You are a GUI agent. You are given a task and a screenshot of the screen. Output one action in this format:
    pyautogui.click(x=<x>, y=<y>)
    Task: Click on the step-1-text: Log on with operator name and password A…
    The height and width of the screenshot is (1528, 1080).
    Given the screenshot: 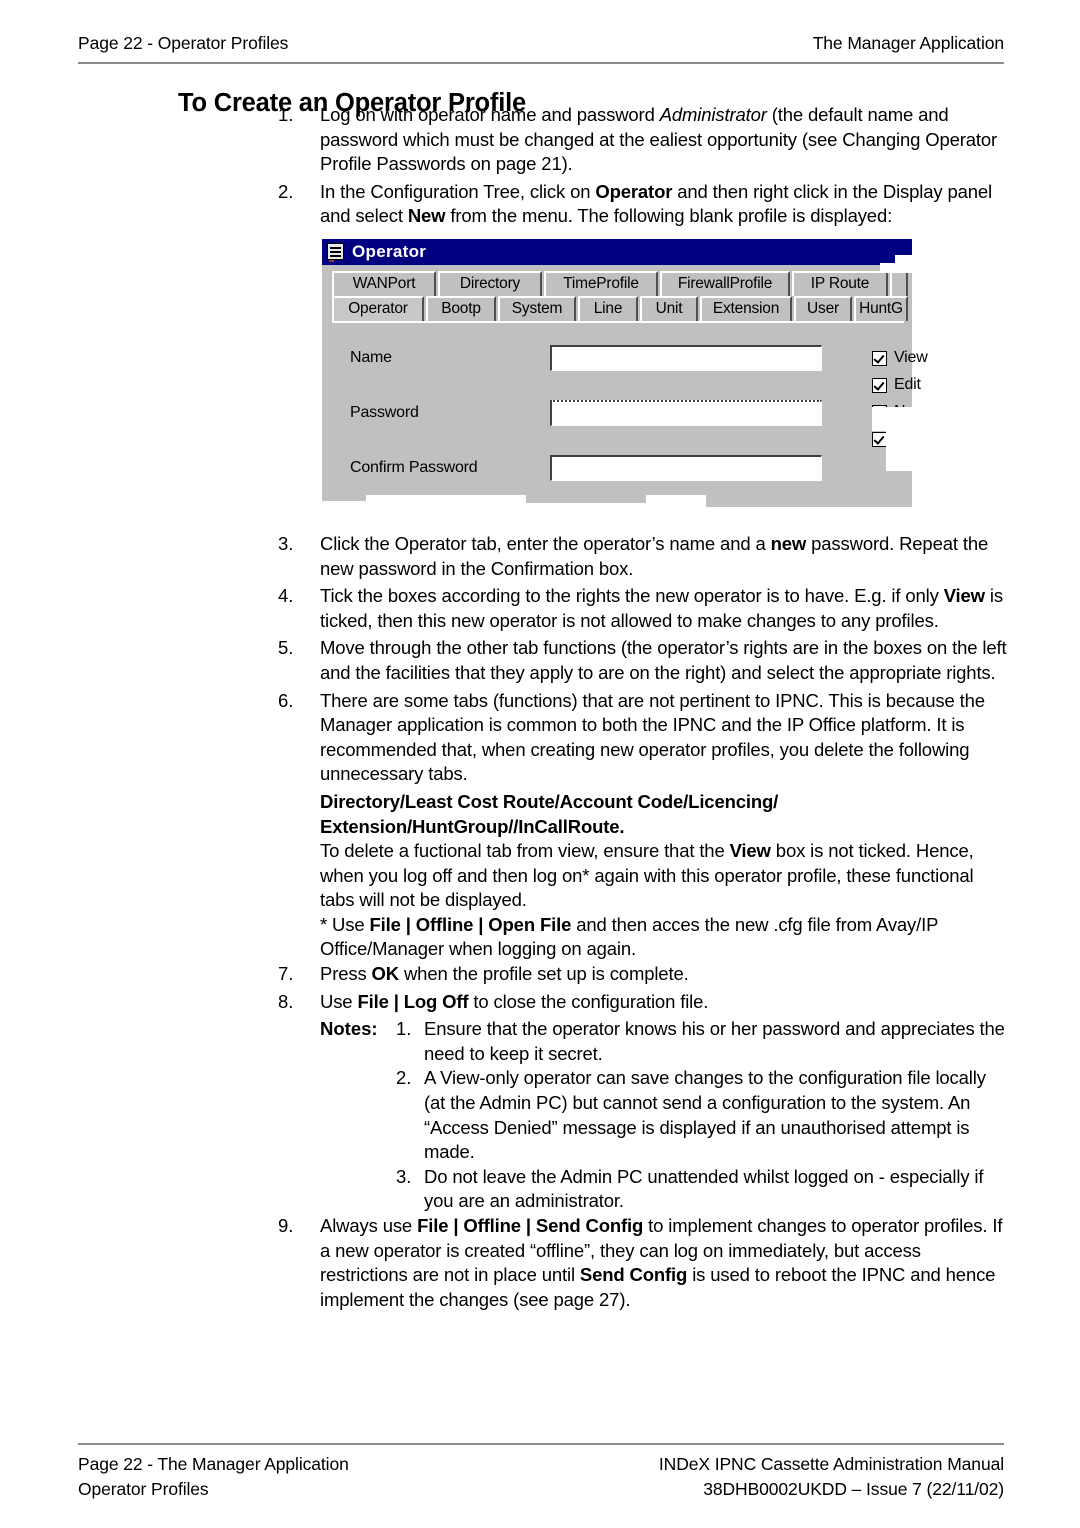 What is the action you would take?
    pyautogui.click(x=664, y=140)
    